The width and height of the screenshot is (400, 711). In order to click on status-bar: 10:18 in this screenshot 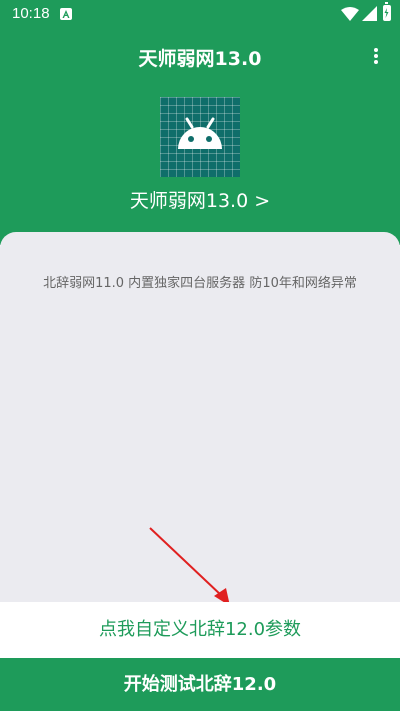, I will do `click(200, 14)`.